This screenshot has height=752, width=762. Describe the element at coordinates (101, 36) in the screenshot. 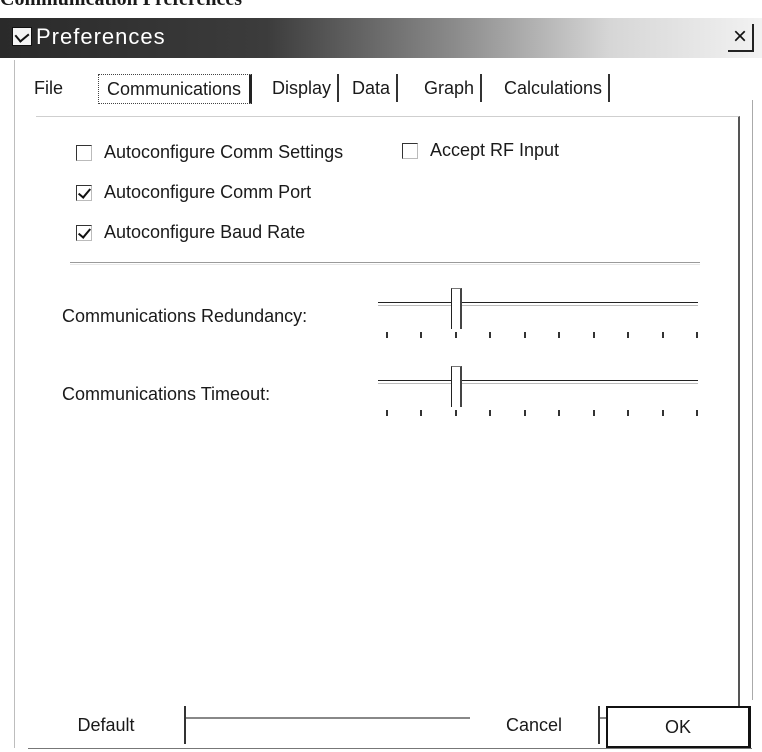

I see `window-title: Preferences` at that location.